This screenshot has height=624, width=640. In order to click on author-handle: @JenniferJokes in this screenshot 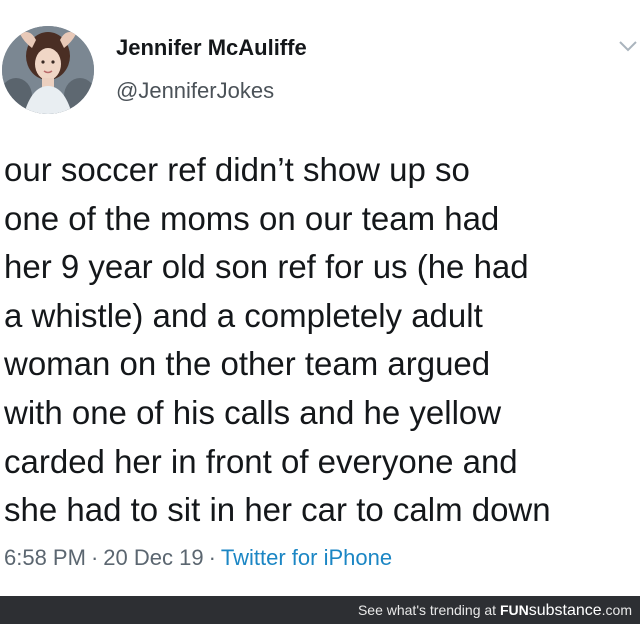, I will do `click(195, 91)`.